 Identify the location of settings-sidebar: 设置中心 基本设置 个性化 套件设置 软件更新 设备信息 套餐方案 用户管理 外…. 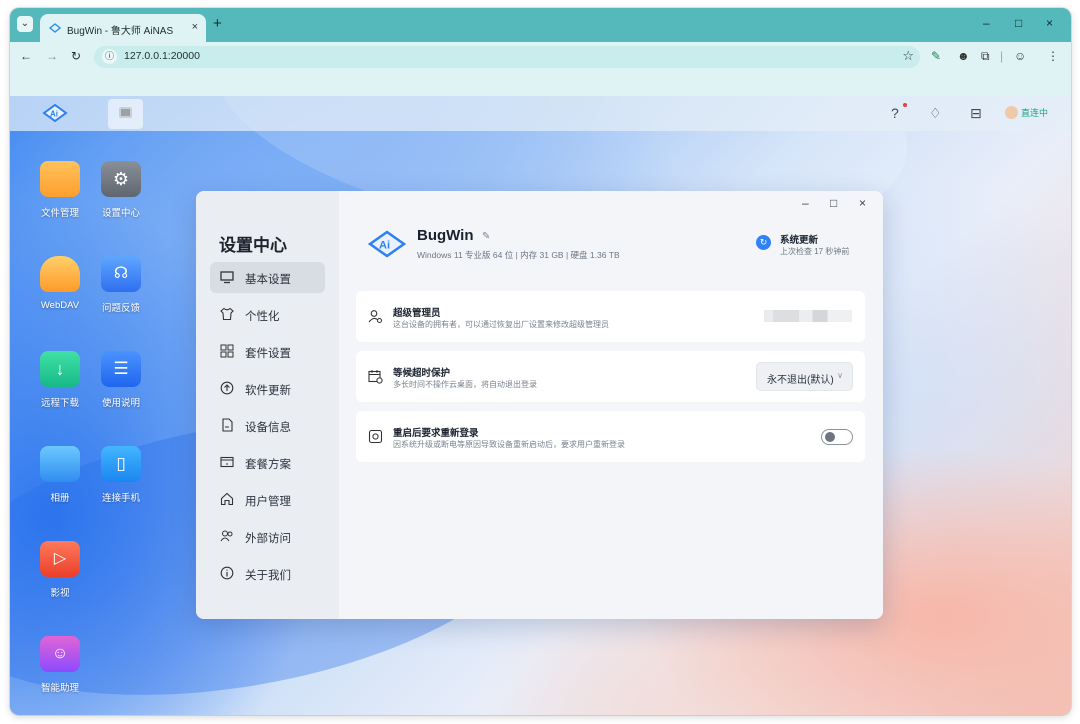
(267, 405).